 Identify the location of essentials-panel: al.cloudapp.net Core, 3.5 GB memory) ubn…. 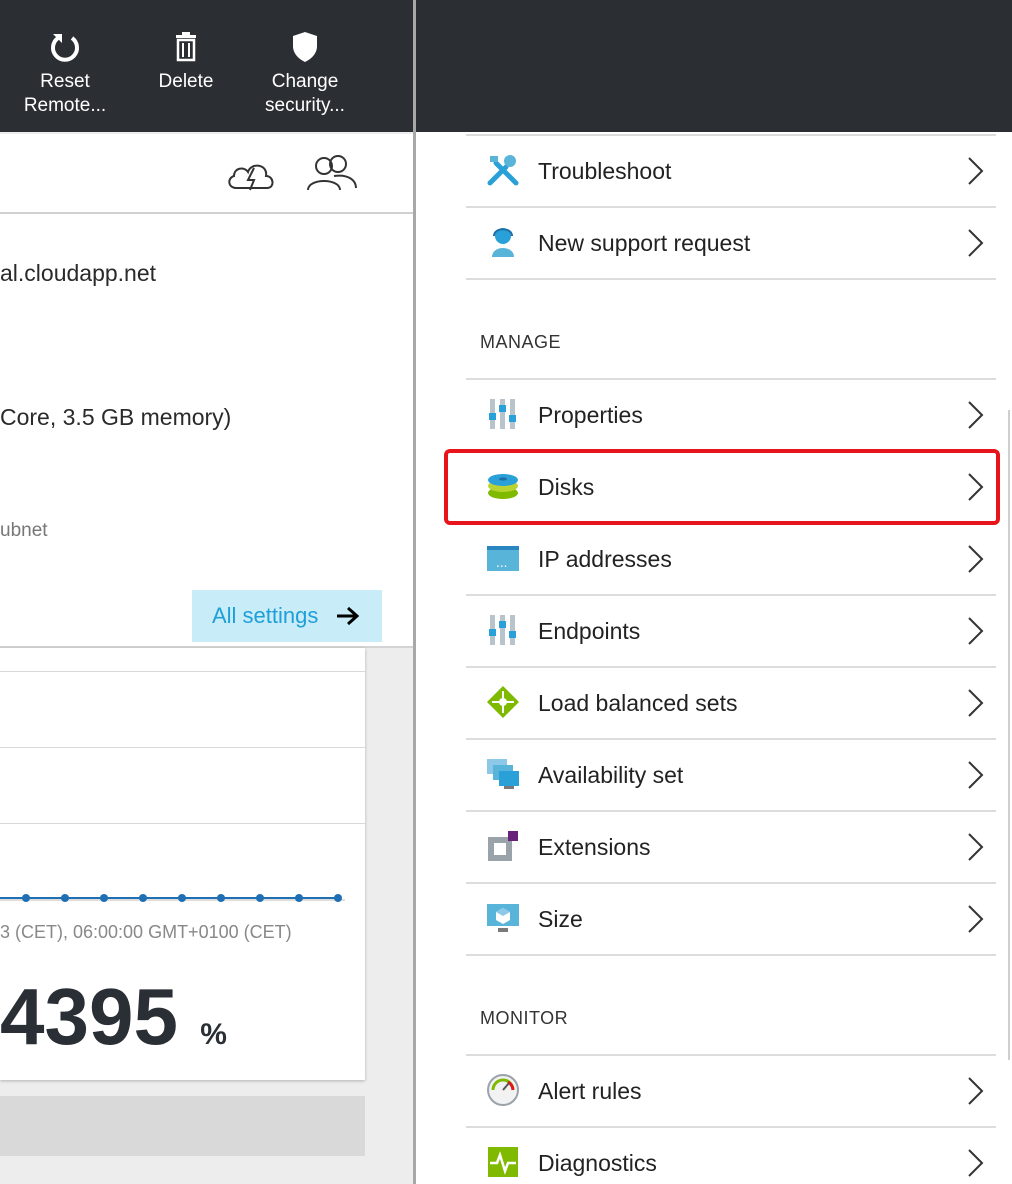
(206, 431).